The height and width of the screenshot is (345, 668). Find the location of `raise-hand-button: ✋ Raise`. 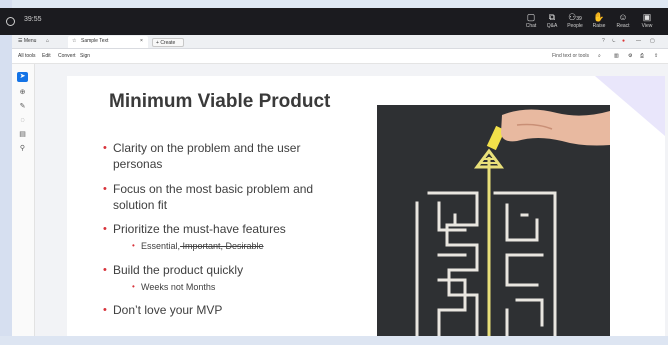

raise-hand-button: ✋ Raise is located at coordinates (599, 20).